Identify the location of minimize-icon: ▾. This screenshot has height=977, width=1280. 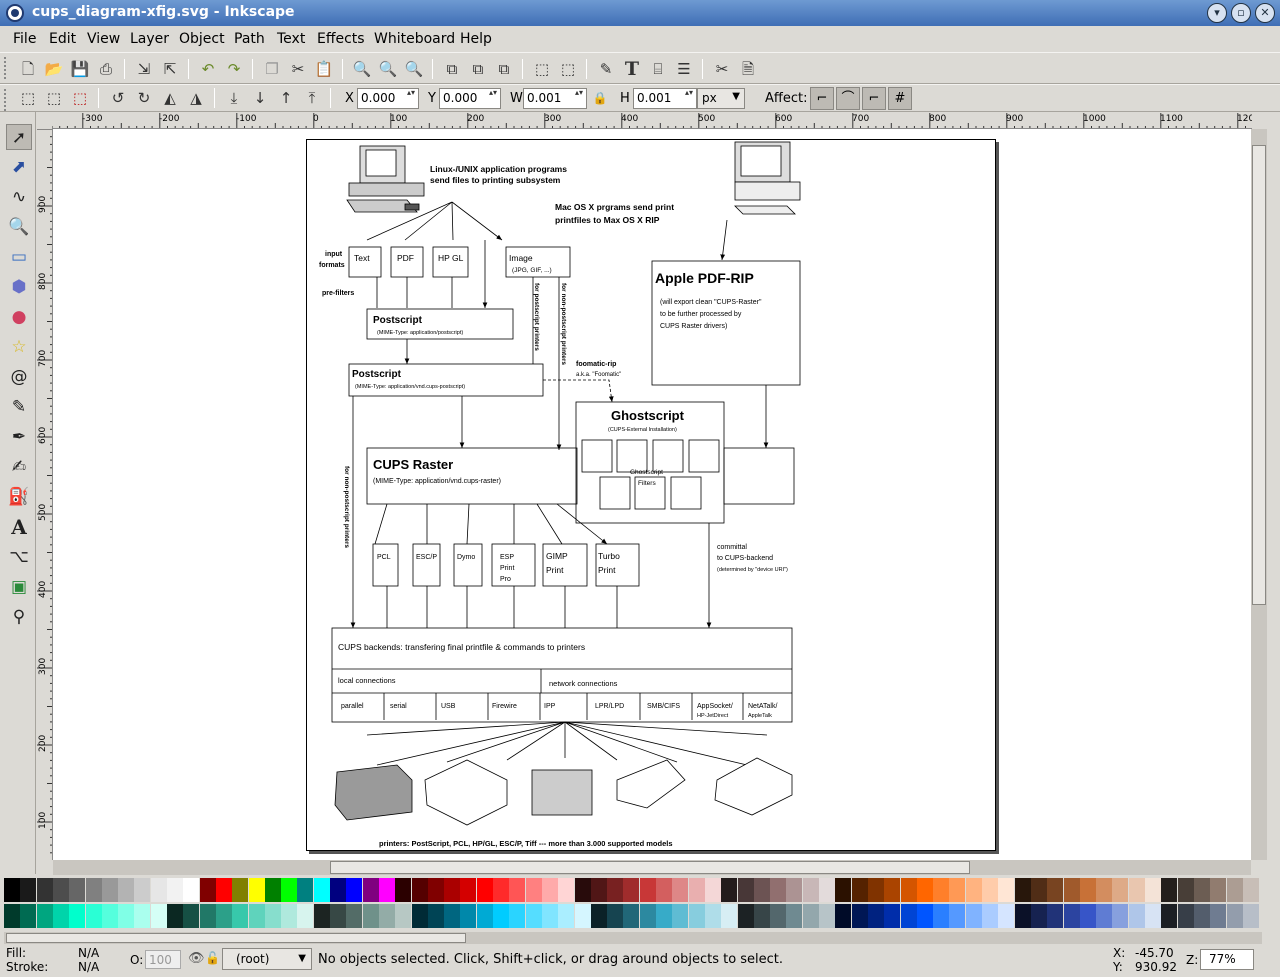
(1217, 13).